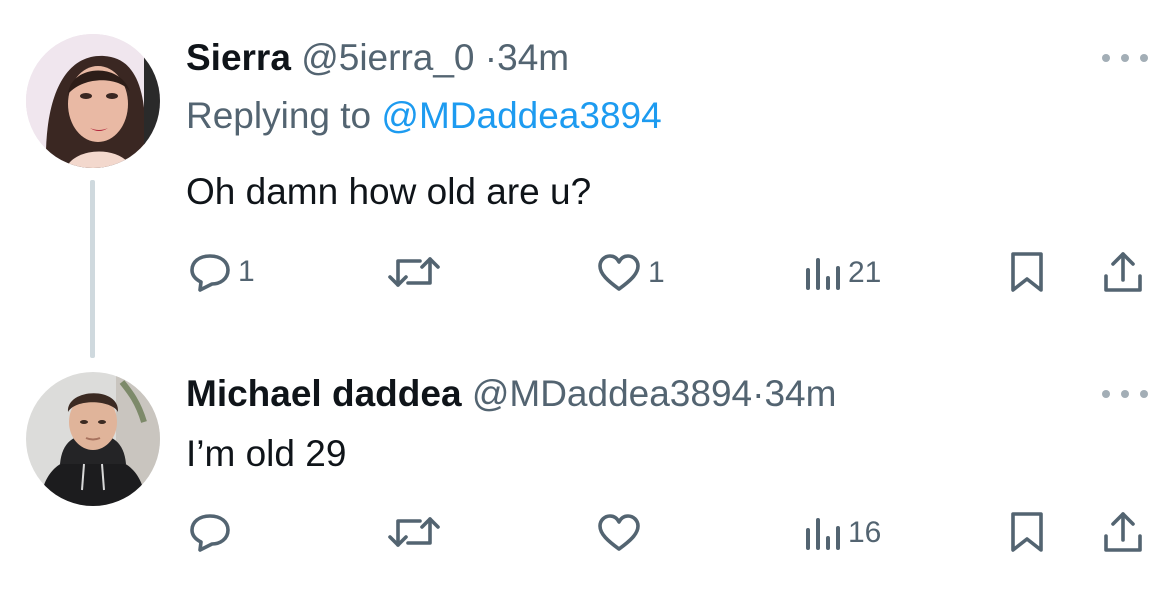  Describe the element at coordinates (279, 115) in the screenshot. I see `replying-prefix: Replying to` at that location.